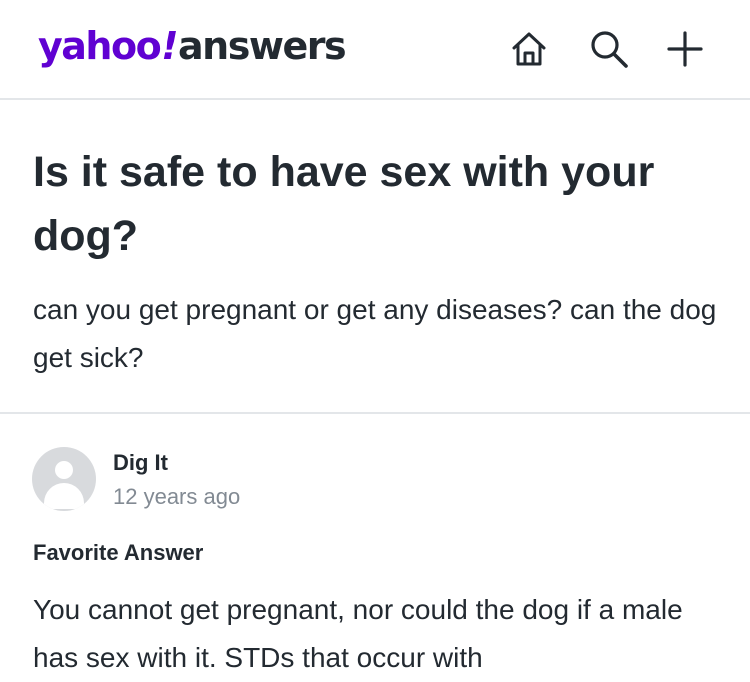 This screenshot has width=750, height=682. Describe the element at coordinates (262, 46) in the screenshot. I see `logo-product: answers` at that location.